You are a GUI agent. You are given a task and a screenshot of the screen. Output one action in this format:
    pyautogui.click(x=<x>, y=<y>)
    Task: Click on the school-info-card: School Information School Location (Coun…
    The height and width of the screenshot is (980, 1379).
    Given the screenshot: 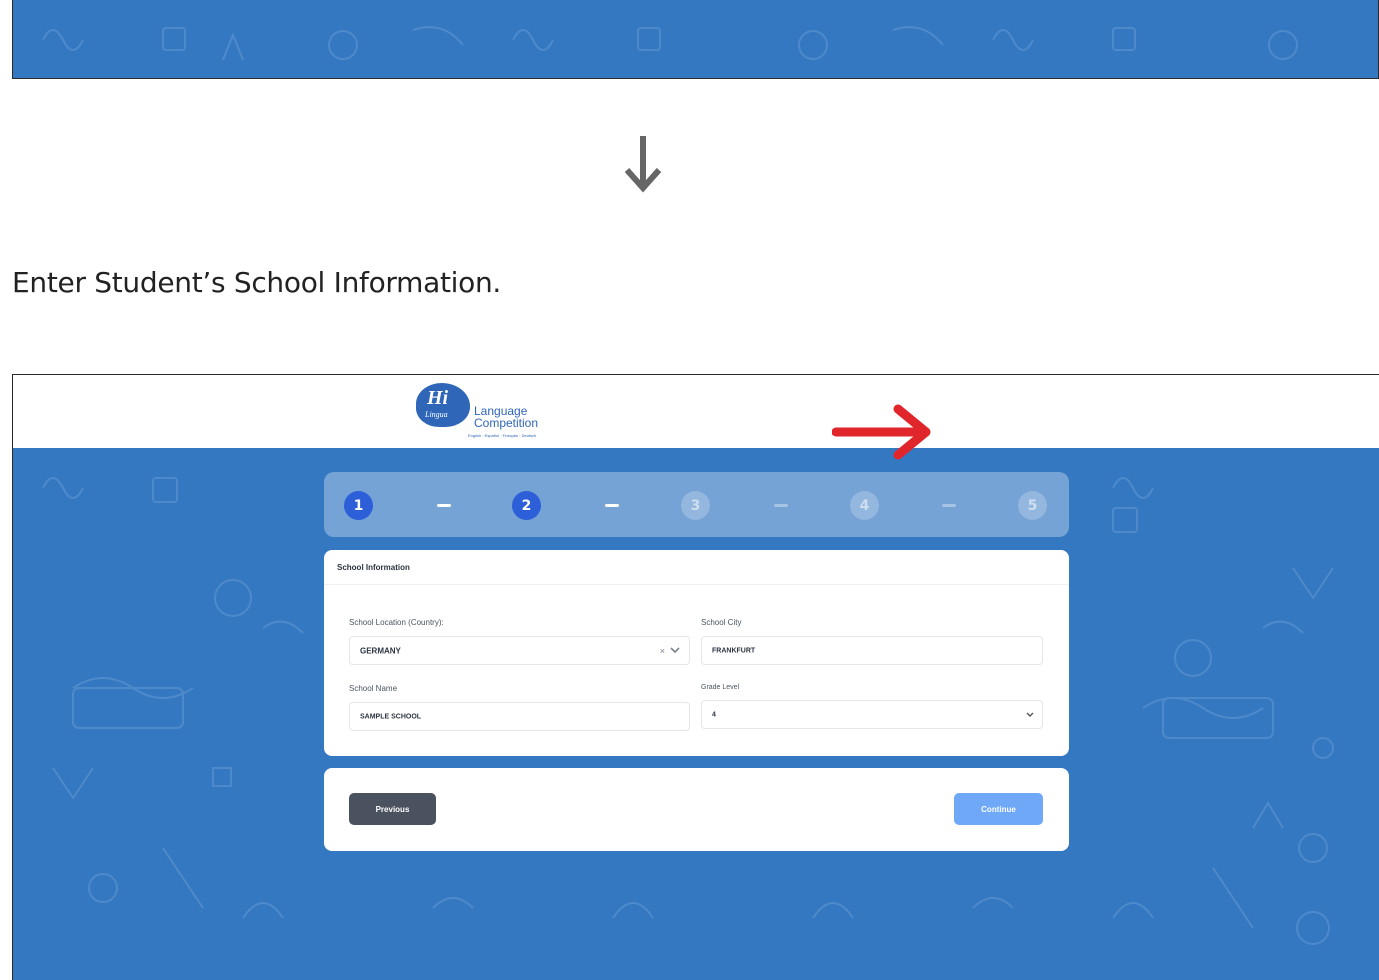 What is the action you would take?
    pyautogui.click(x=696, y=653)
    